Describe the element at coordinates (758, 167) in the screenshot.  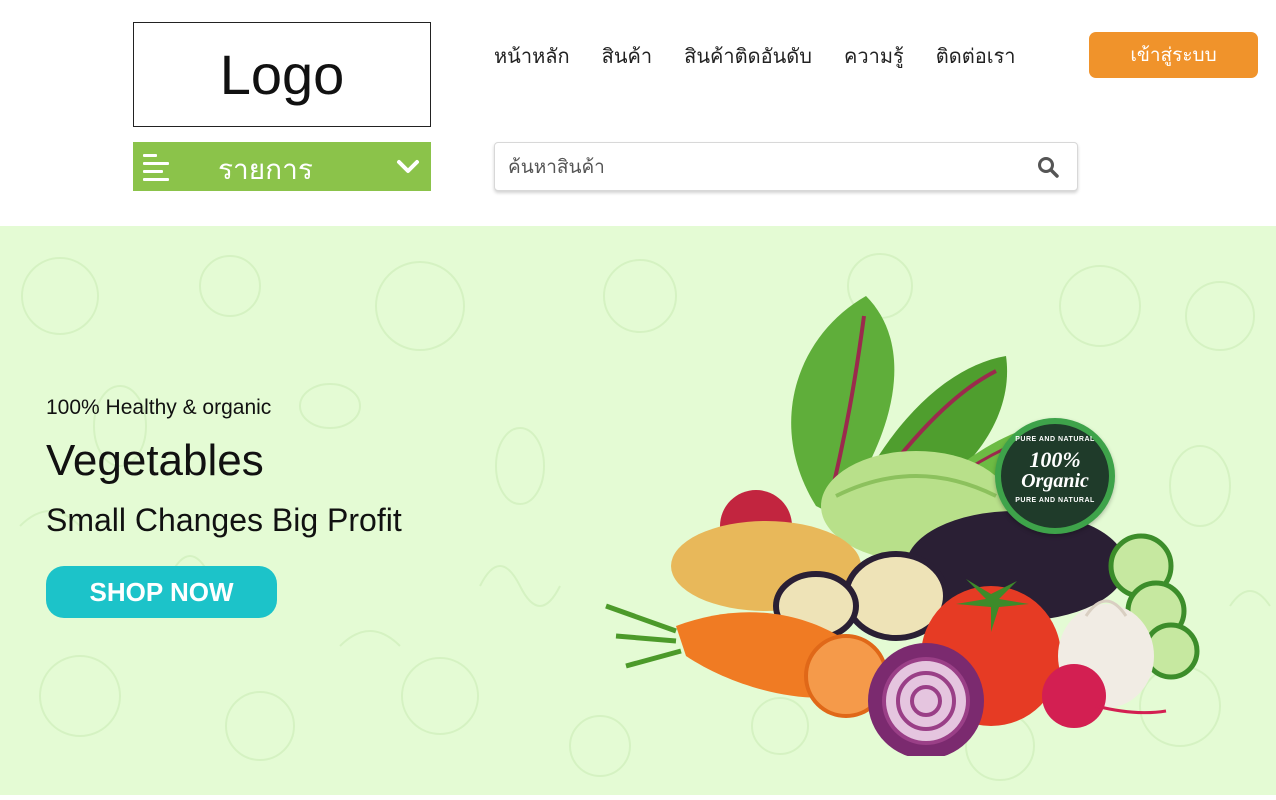
I see `search-input` at that location.